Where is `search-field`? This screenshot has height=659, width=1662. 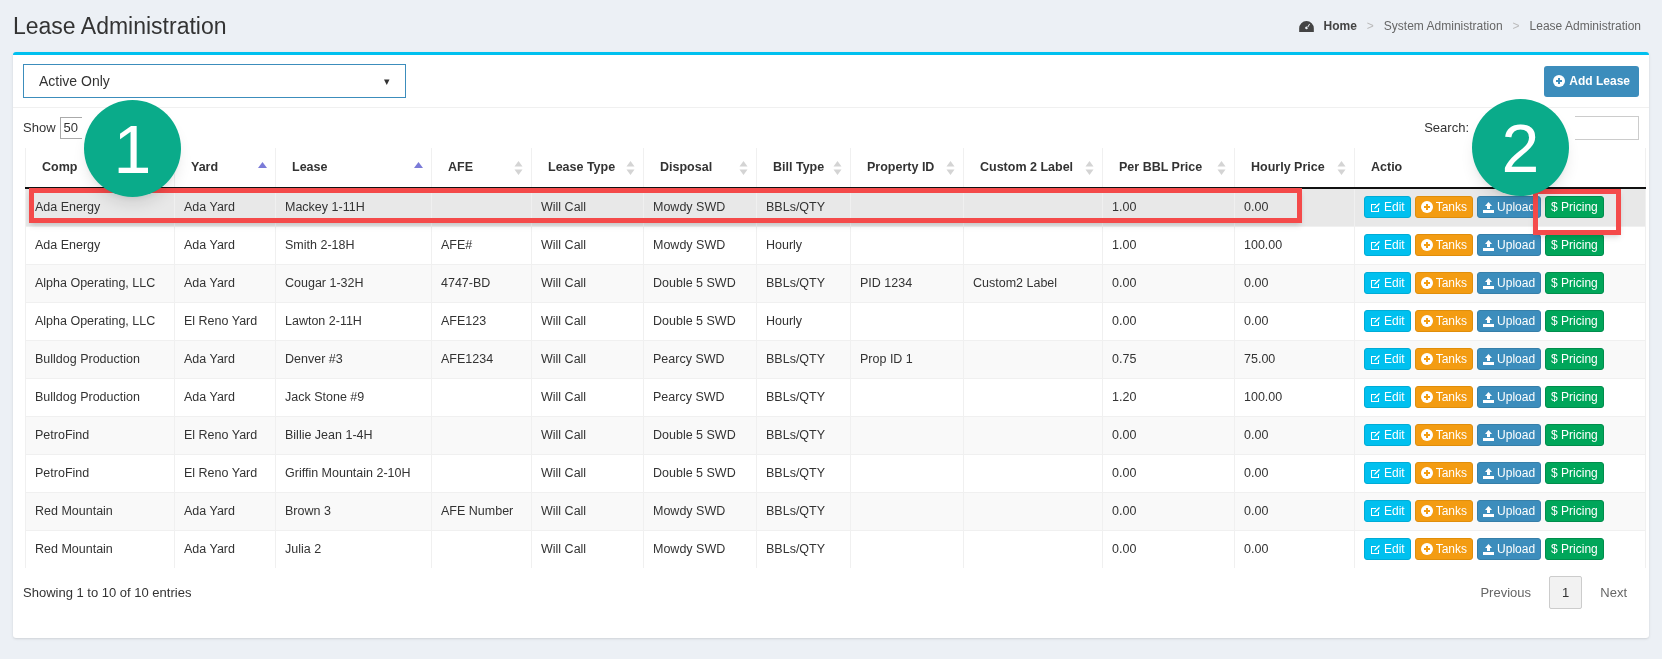
search-field is located at coordinates (1607, 128).